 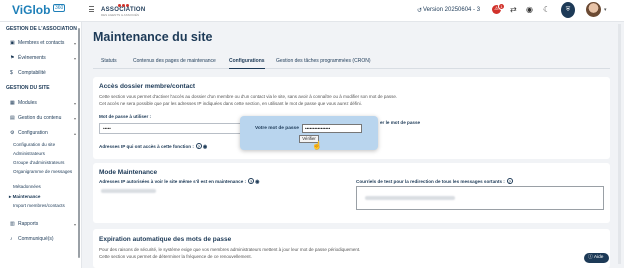 I want to click on bell-icon: ♪, so click(x=11, y=238).